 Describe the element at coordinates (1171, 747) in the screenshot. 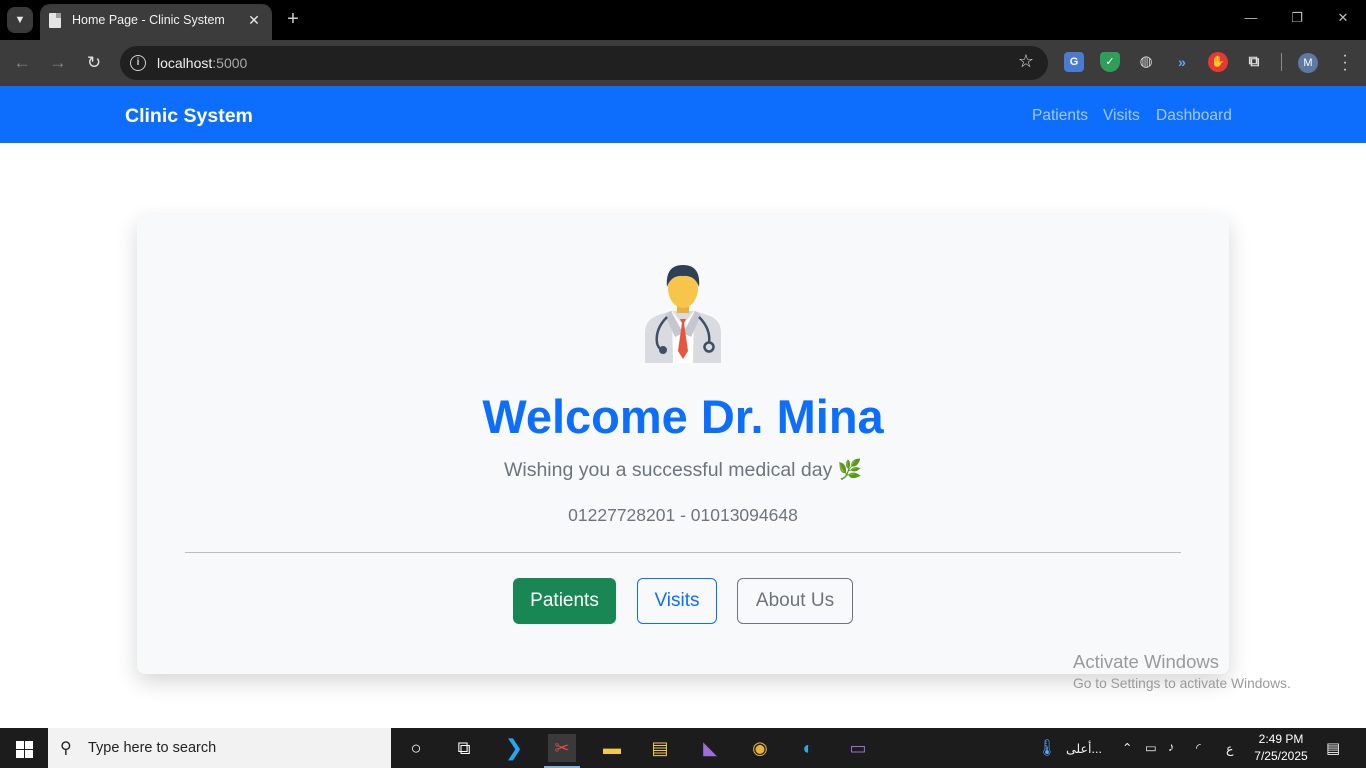

I see `volume-icon: ♪` at that location.